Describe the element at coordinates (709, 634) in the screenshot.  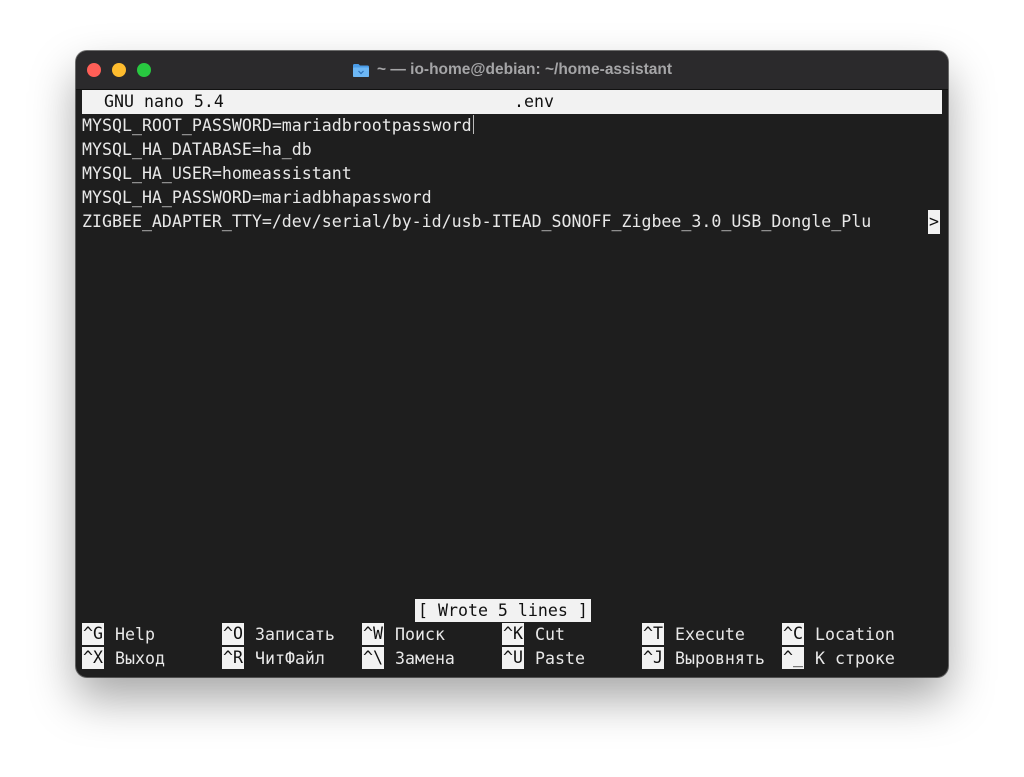
I see `shortcut-label: Execute` at that location.